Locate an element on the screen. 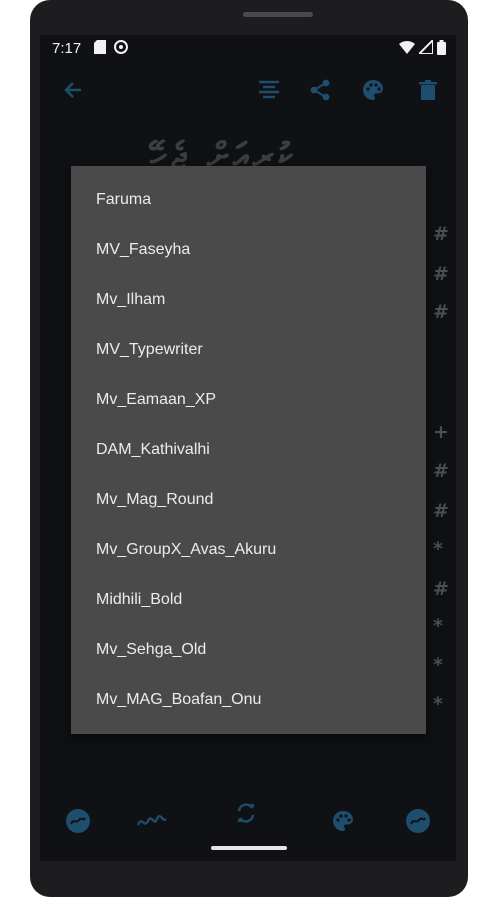 This screenshot has width=496, height=900. font-menu-item-mv-ilham: Mv_Ilham is located at coordinates (248, 300).